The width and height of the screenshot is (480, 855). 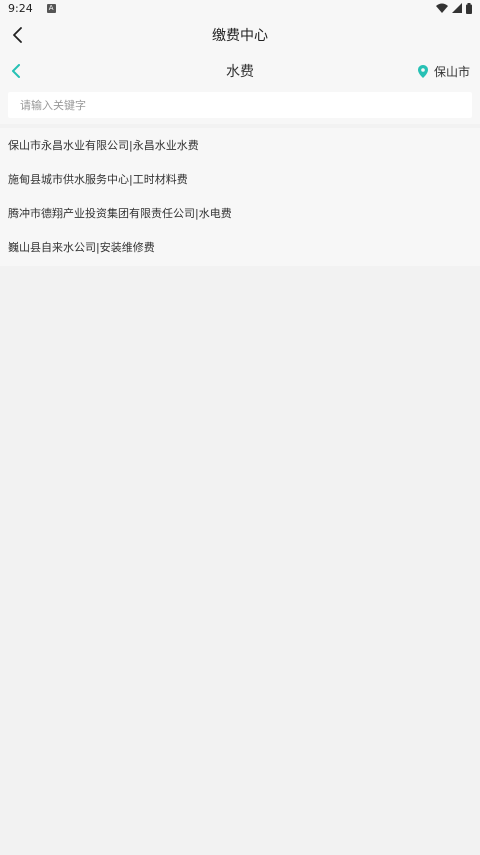 I want to click on search-input, so click(x=240, y=105).